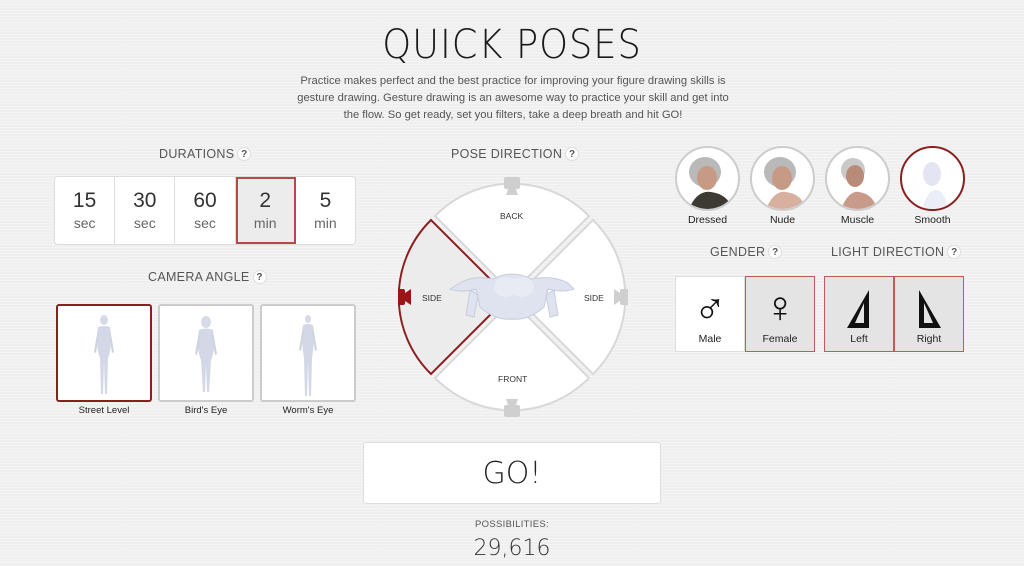 The image size is (1024, 566). I want to click on gender-option-female: ♀ Female, so click(780, 314).